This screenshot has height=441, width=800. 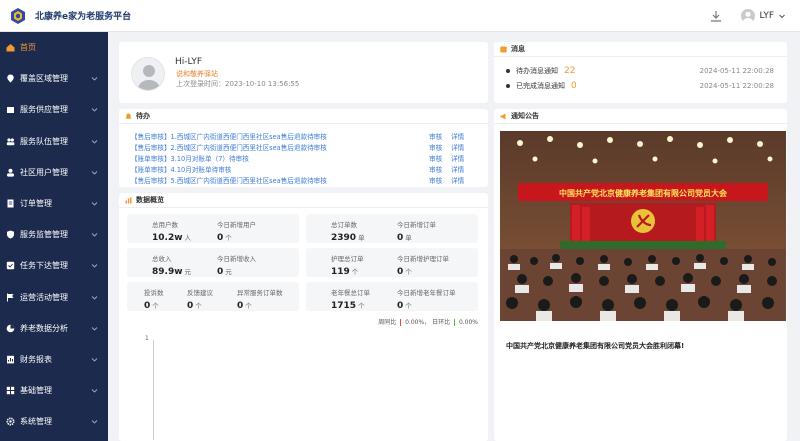 I want to click on sidebar-item-system: 系统管理, so click(x=54, y=421).